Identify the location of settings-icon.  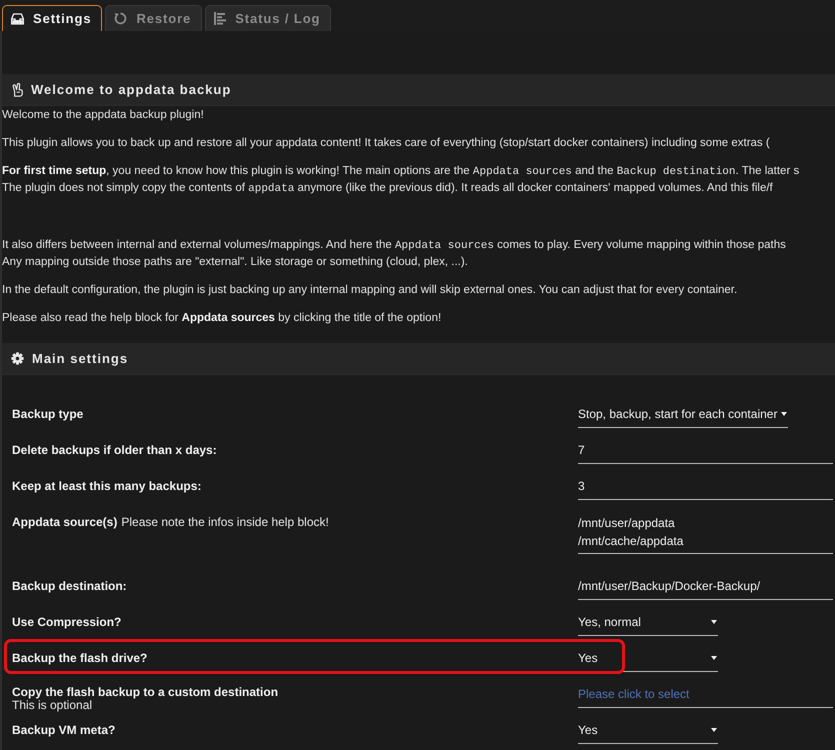
(17, 358).